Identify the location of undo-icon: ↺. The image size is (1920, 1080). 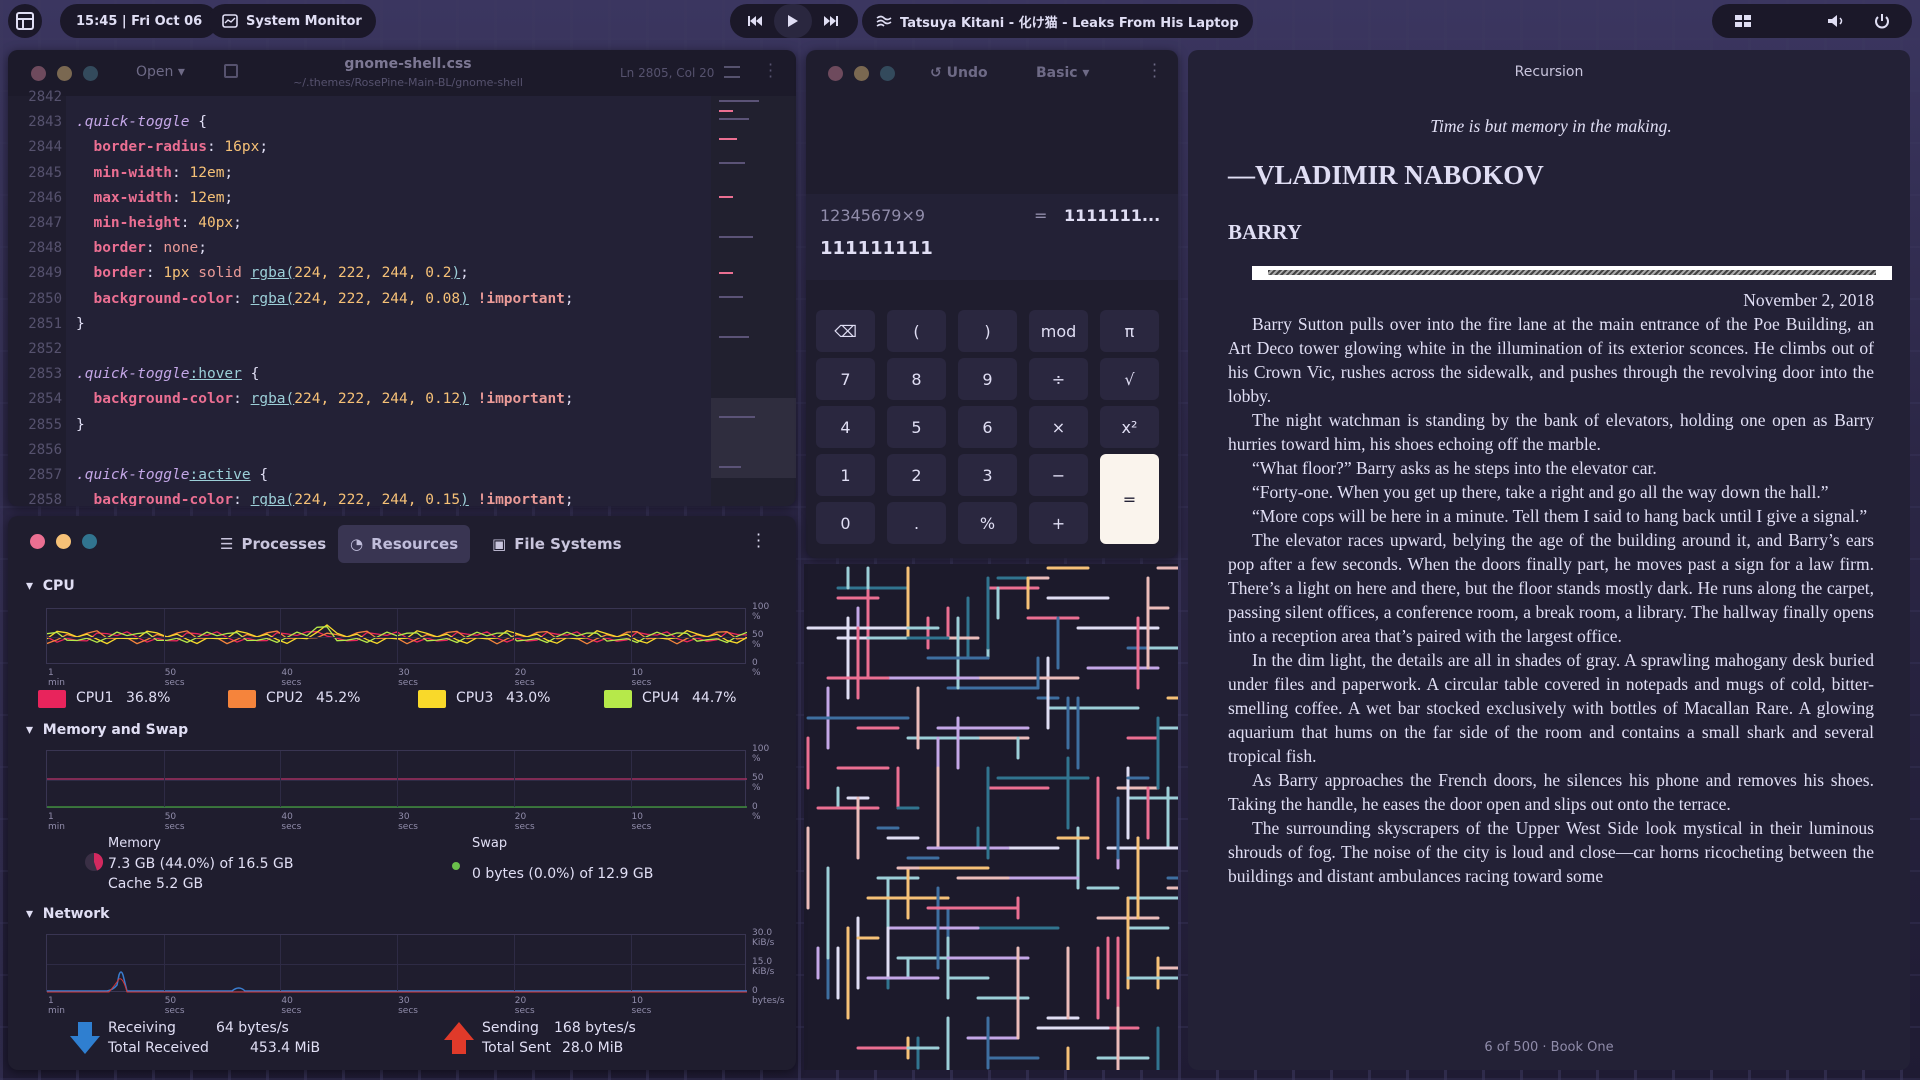
(938, 73).